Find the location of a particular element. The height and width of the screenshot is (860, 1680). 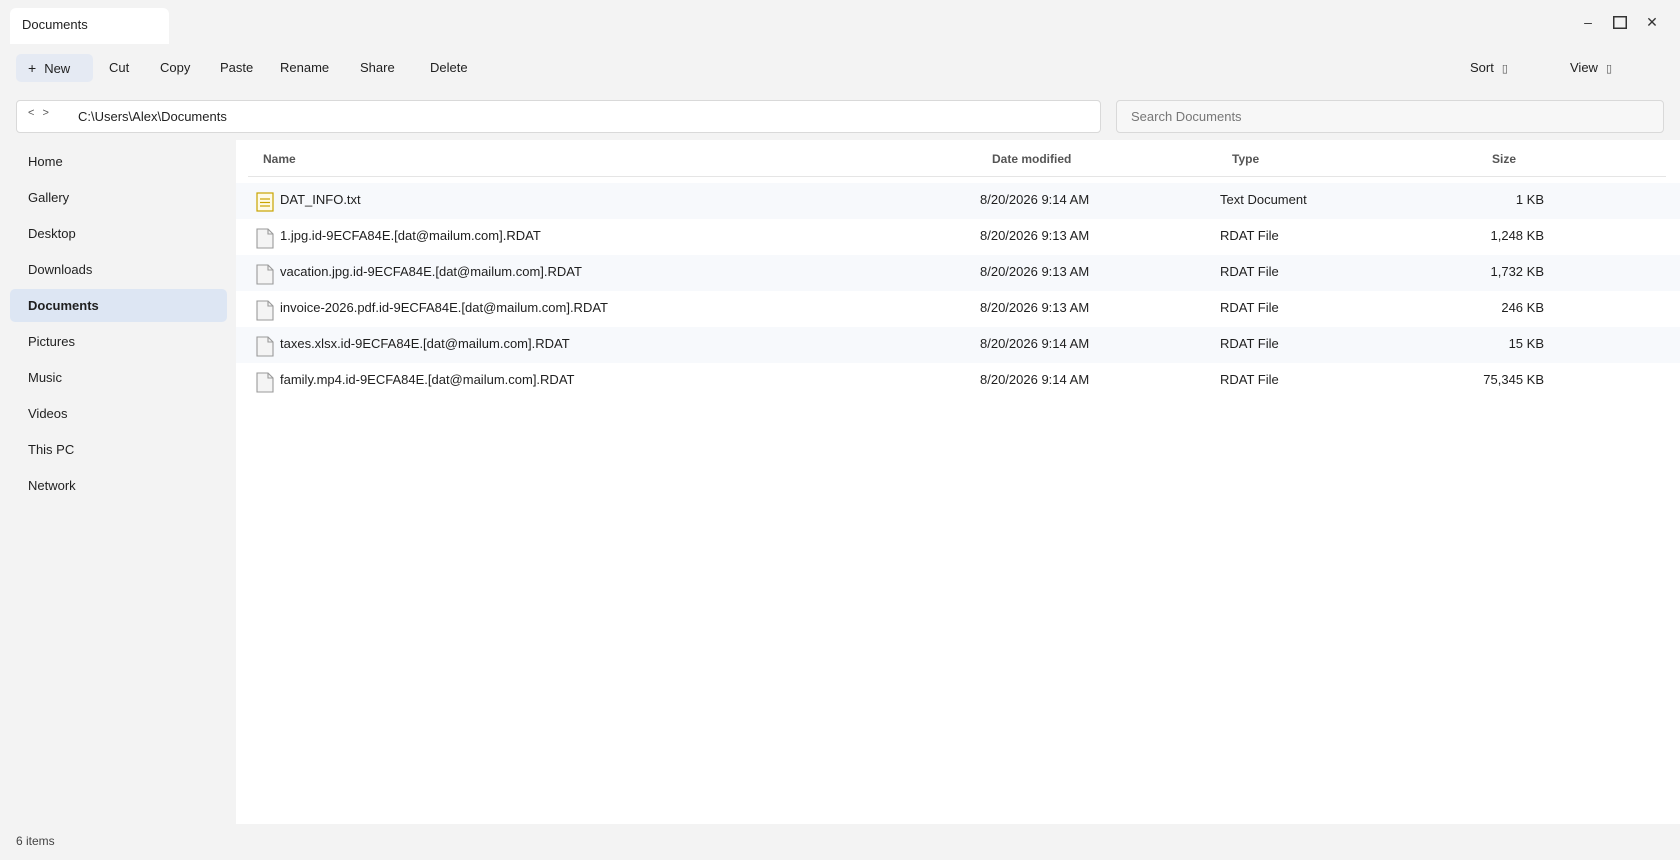

paste-button: Paste is located at coordinates (236, 68).